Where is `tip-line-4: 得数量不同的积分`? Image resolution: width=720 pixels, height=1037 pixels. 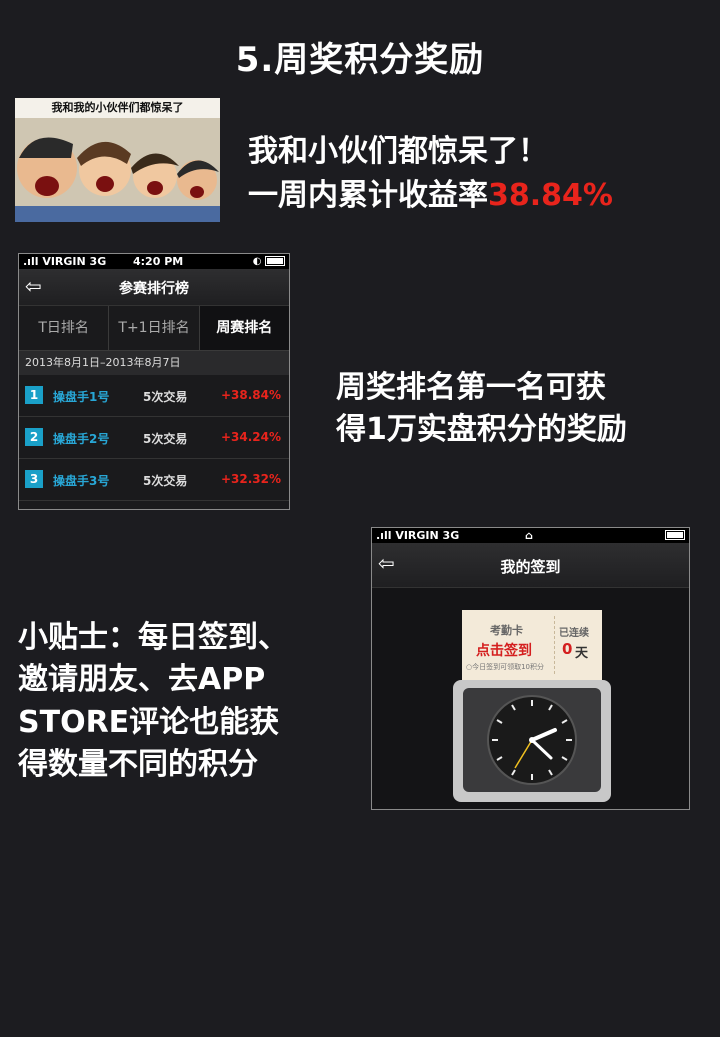
tip-line-4: 得数量不同的积分 is located at coordinates (138, 764).